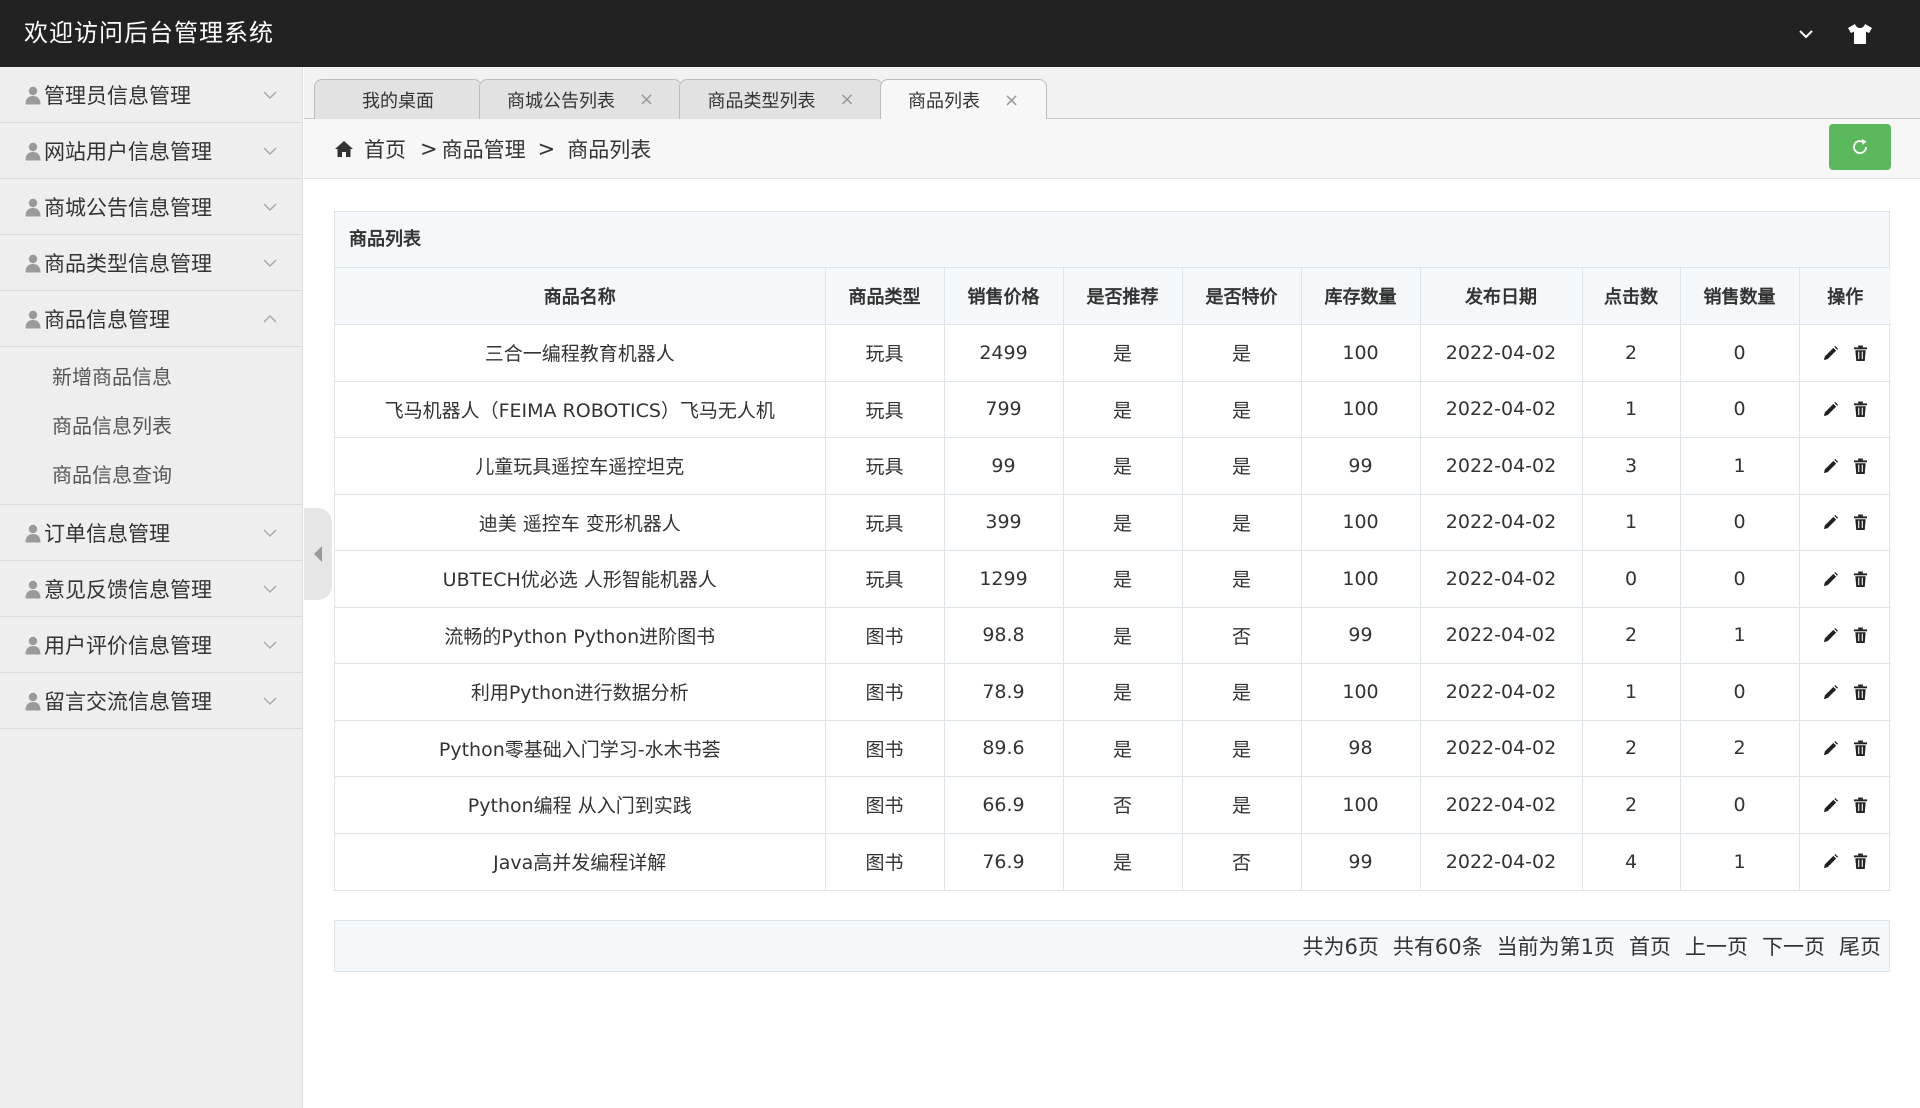 This screenshot has height=1108, width=1920. What do you see at coordinates (151, 475) in the screenshot?
I see `sidebar-subitem-2: 商品信息查询` at bounding box center [151, 475].